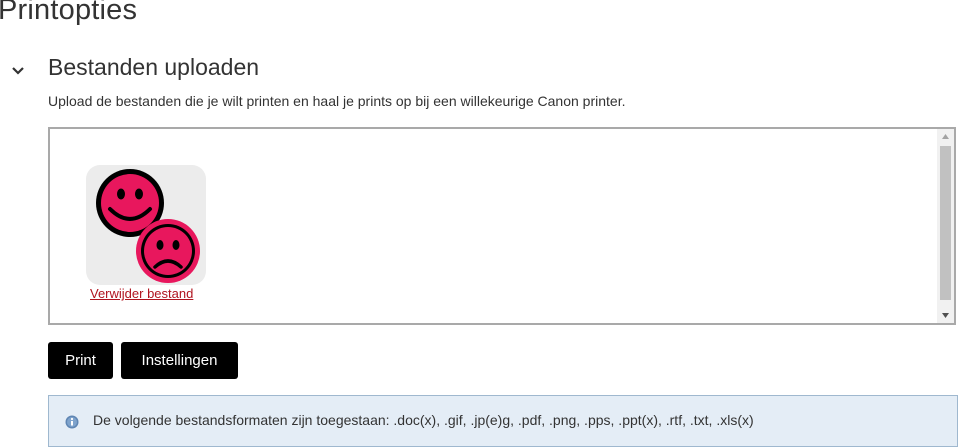  What do you see at coordinates (945, 223) in the screenshot?
I see `scroll-thumb` at bounding box center [945, 223].